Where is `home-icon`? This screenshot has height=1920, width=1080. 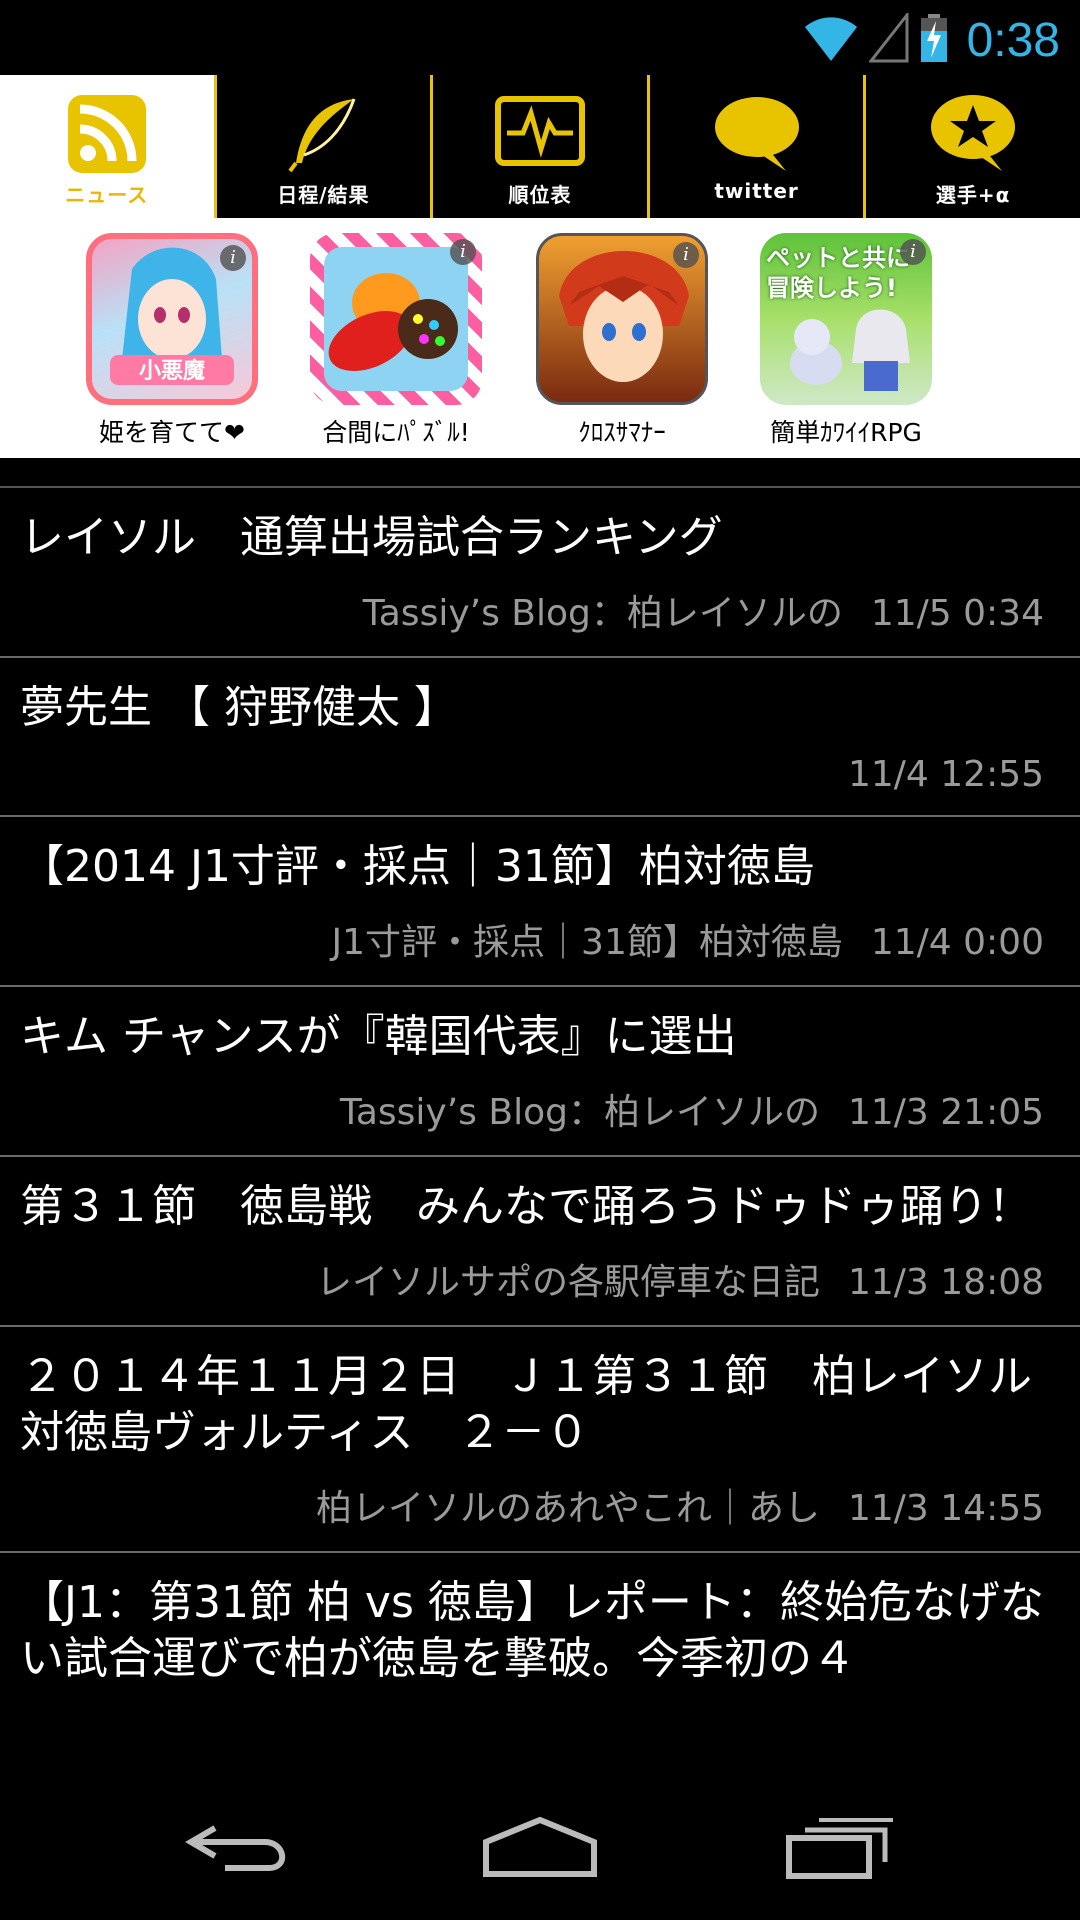 home-icon is located at coordinates (540, 1850).